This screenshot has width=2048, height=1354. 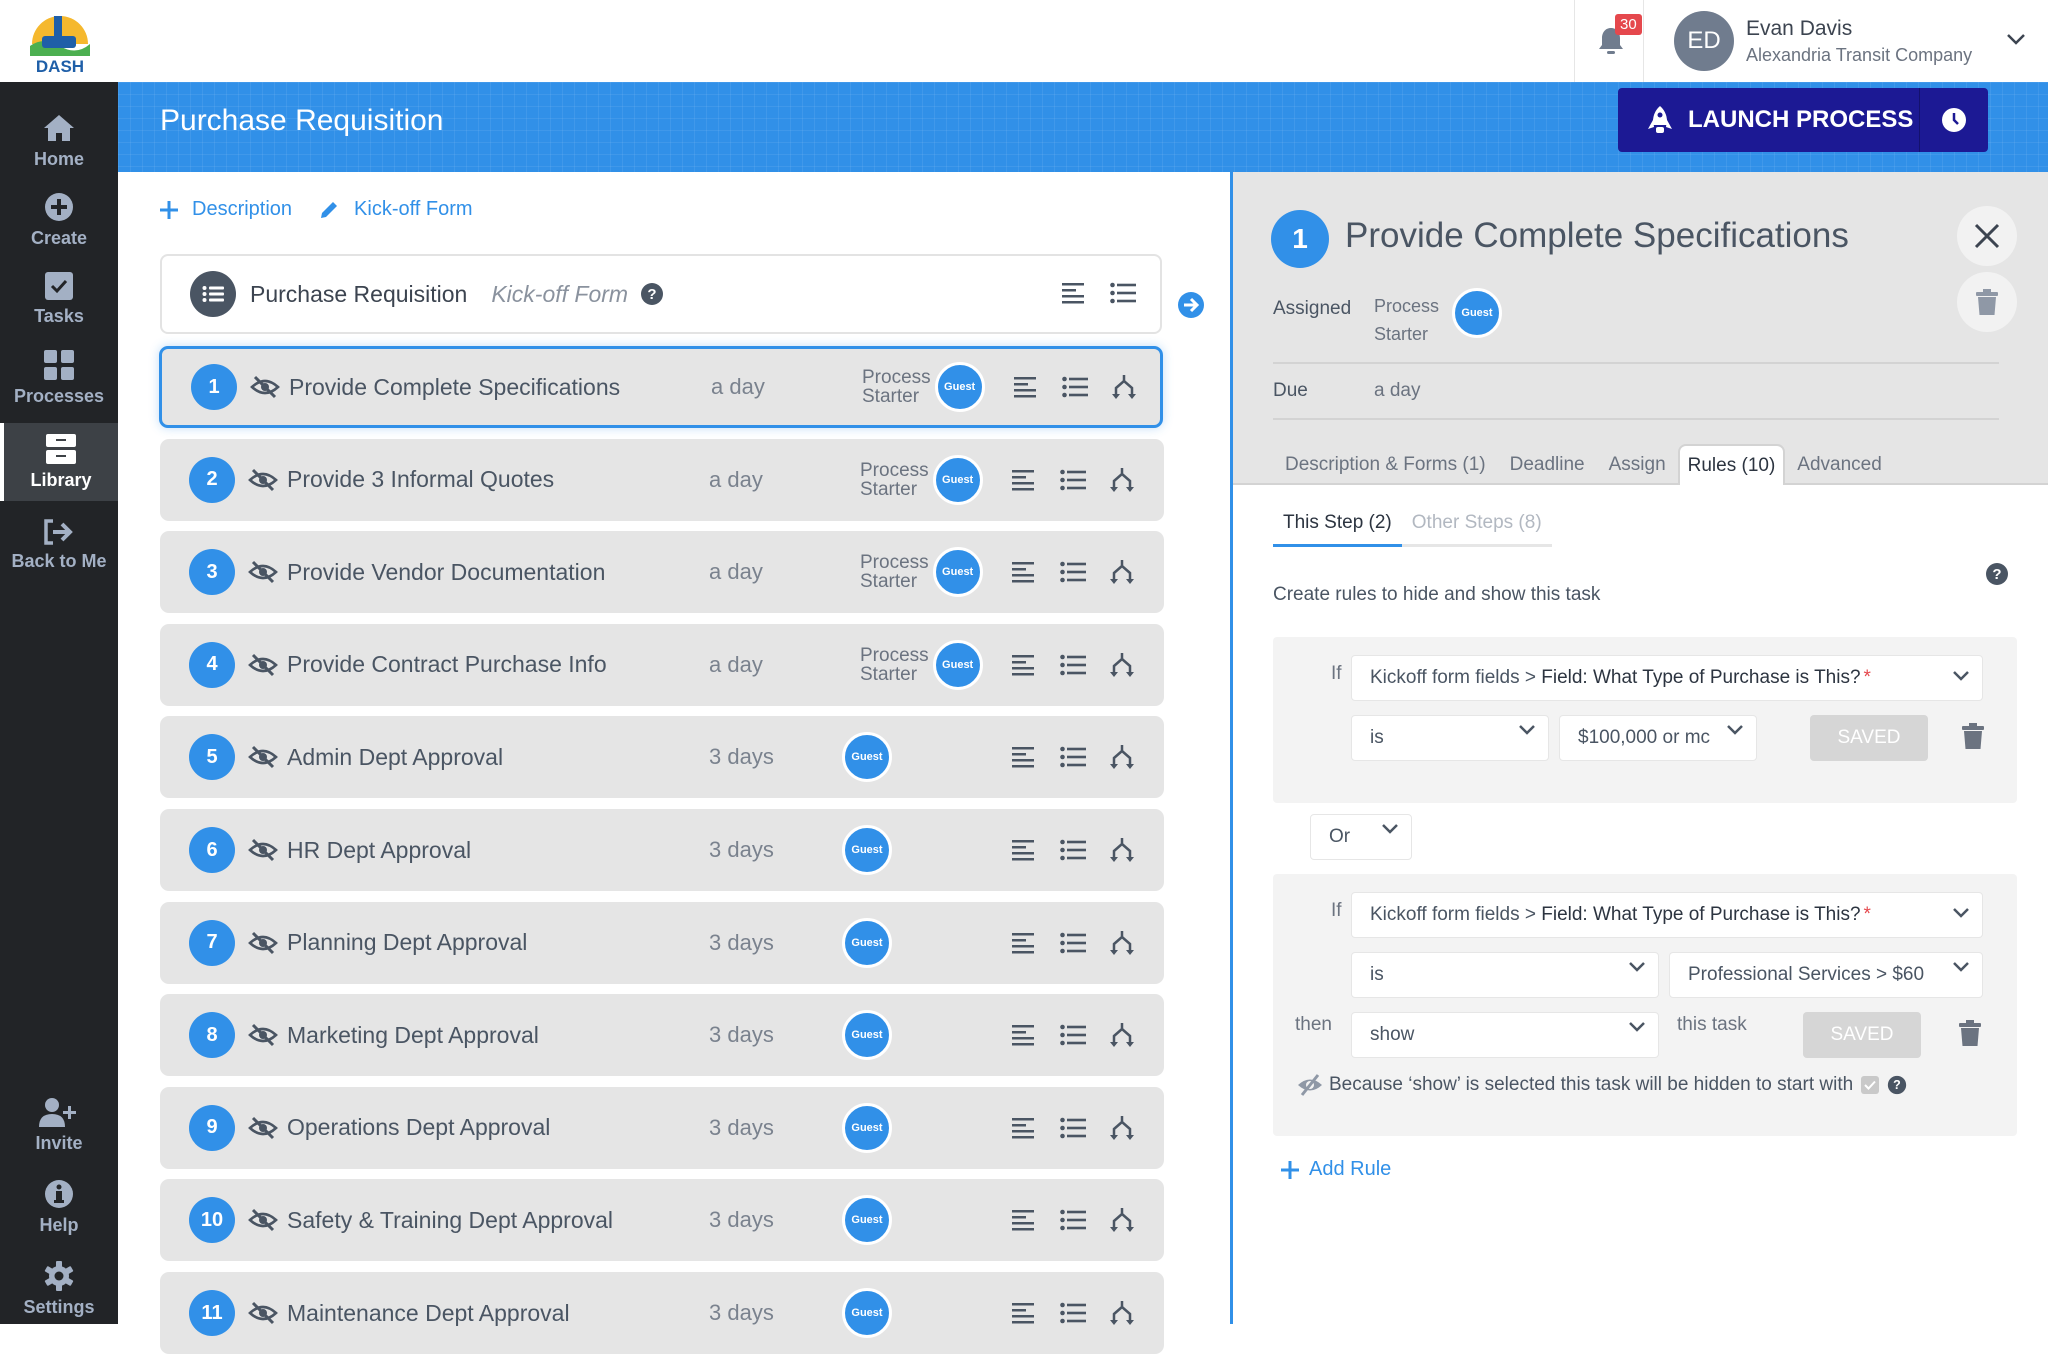 I want to click on tab-deadline: Deadline, so click(x=1547, y=464).